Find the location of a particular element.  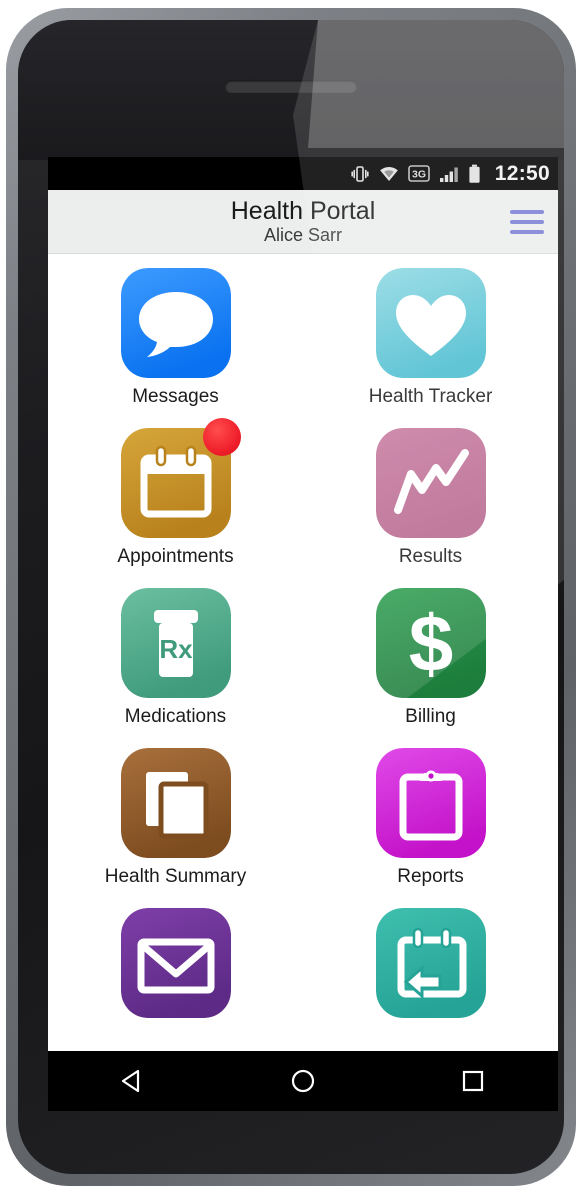

rx-bottle-icon: Rx is located at coordinates (175, 643).